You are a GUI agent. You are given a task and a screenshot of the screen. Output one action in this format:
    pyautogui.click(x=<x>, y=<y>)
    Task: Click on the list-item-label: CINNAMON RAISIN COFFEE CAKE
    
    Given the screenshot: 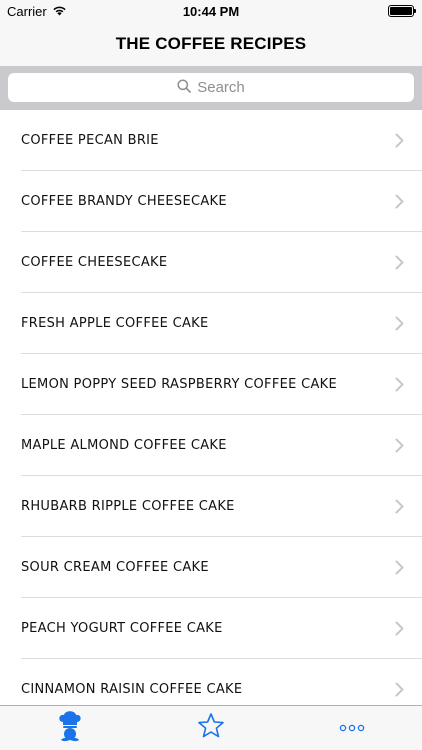 What is the action you would take?
    pyautogui.click(x=132, y=689)
    